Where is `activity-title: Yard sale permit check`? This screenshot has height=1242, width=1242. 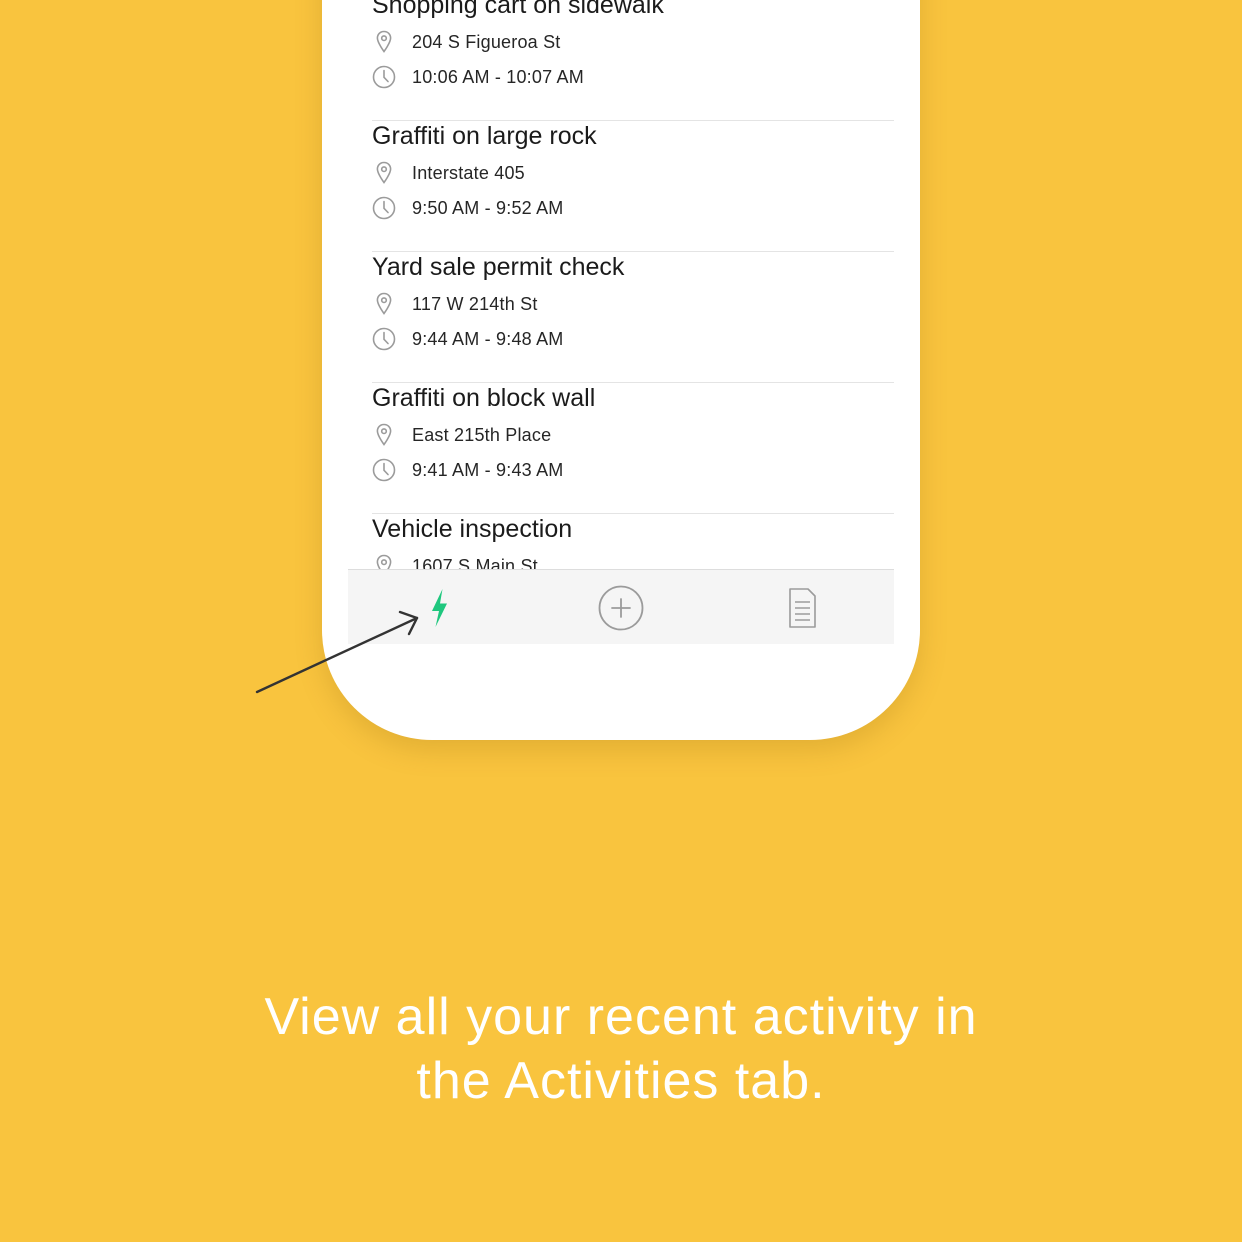
activity-title: Yard sale permit check is located at coordinates (498, 267).